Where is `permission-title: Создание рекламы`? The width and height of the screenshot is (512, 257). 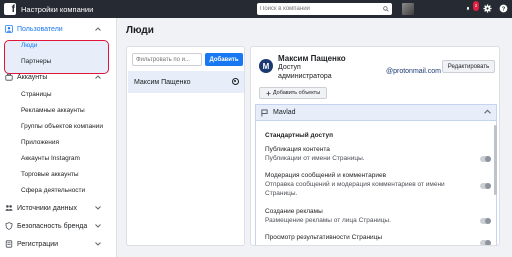
permission-title: Создание рекламы is located at coordinates (294, 211).